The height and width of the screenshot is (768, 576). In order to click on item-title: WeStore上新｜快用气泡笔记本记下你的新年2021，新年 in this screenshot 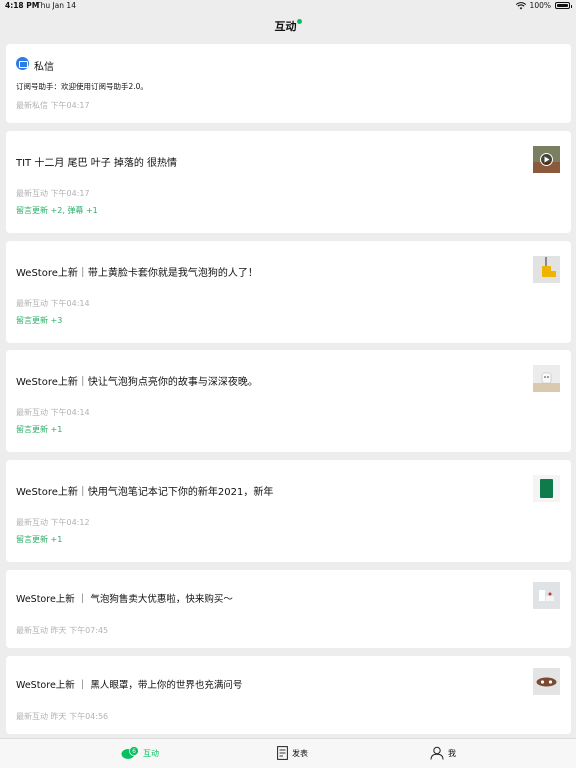, I will do `click(145, 492)`.